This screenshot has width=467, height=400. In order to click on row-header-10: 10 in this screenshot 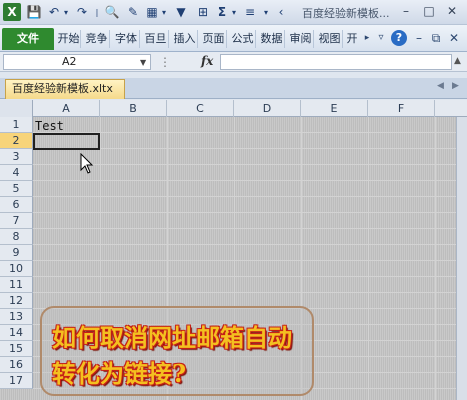, I will do `click(16, 269)`.